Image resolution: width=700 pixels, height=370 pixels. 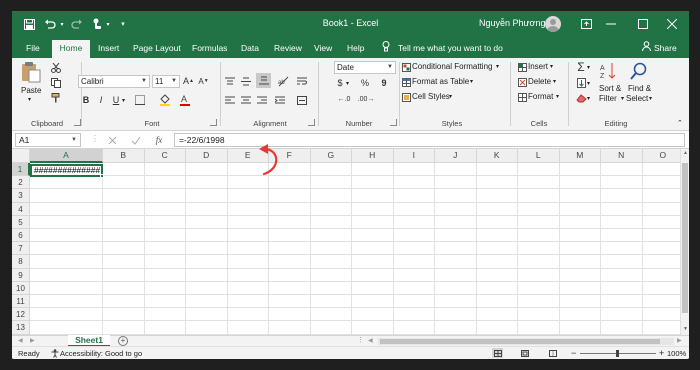 I want to click on sort-filter-label-line2: Filter, so click(x=608, y=98).